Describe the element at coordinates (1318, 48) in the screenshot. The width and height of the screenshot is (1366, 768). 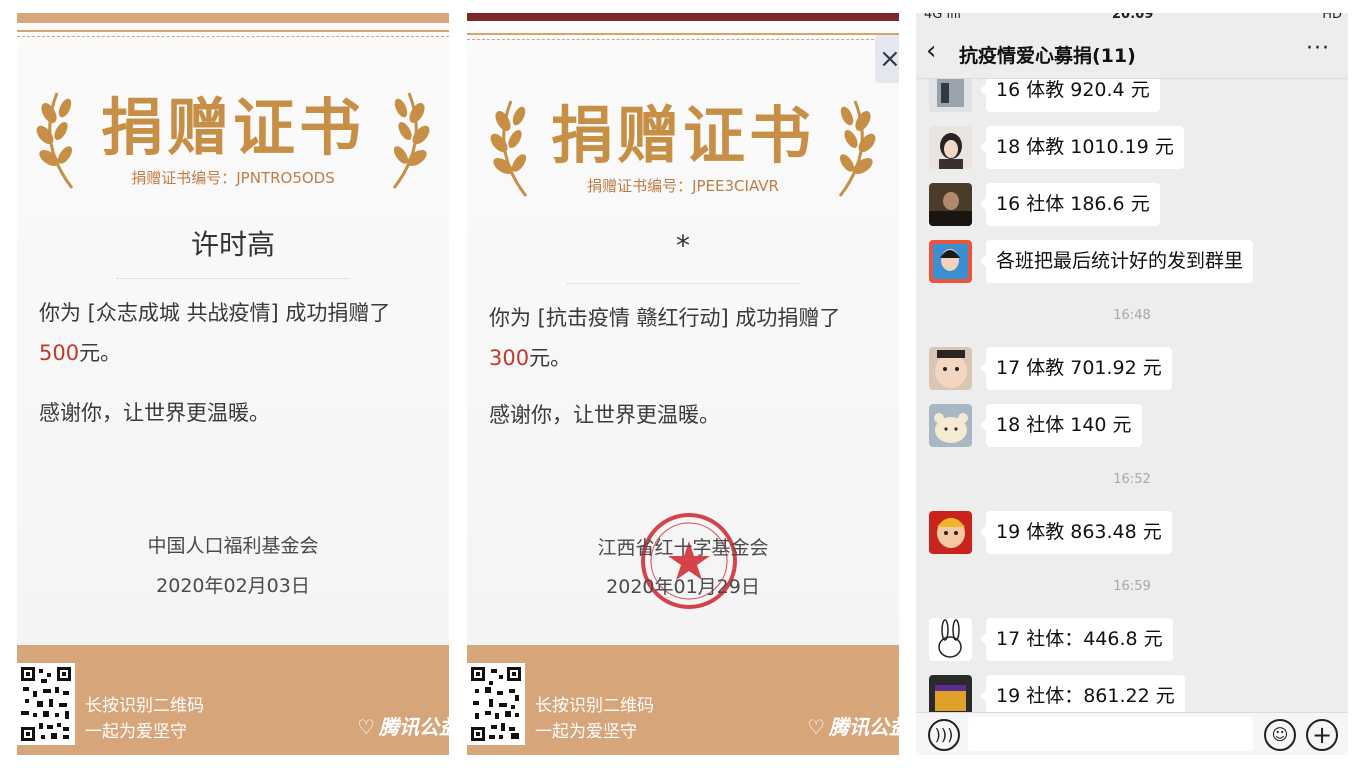
I see `more-options-icon: ···` at that location.